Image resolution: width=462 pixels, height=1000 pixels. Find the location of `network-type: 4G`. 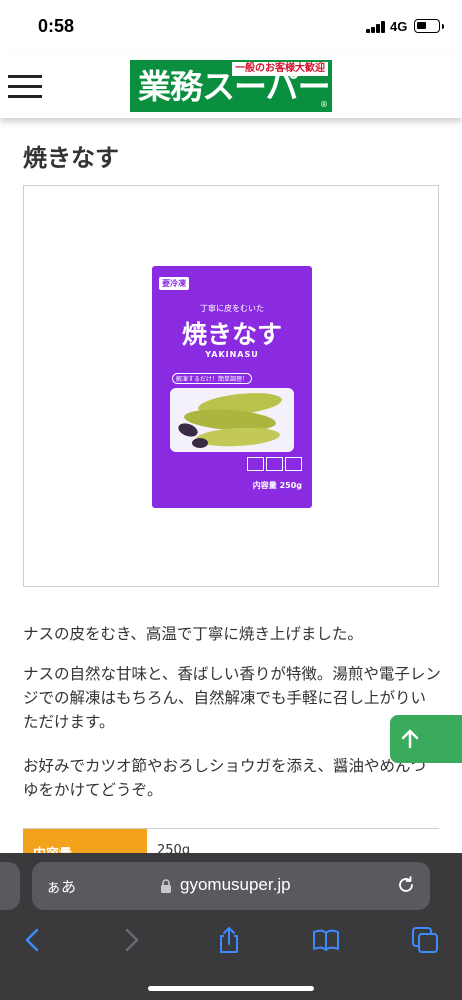

network-type: 4G is located at coordinates (399, 26).